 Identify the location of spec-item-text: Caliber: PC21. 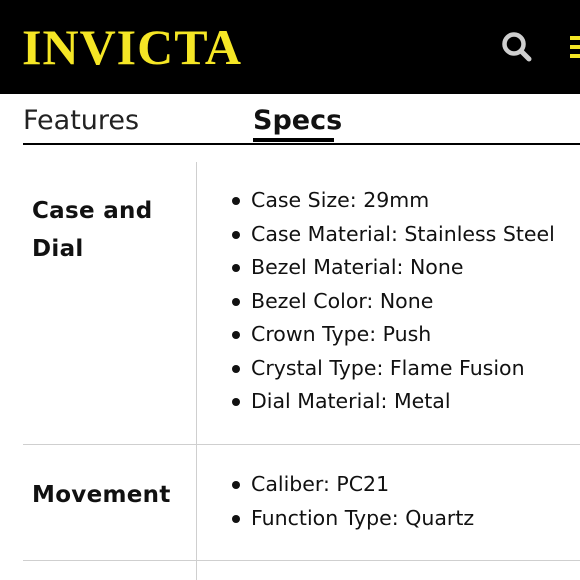
(320, 484).